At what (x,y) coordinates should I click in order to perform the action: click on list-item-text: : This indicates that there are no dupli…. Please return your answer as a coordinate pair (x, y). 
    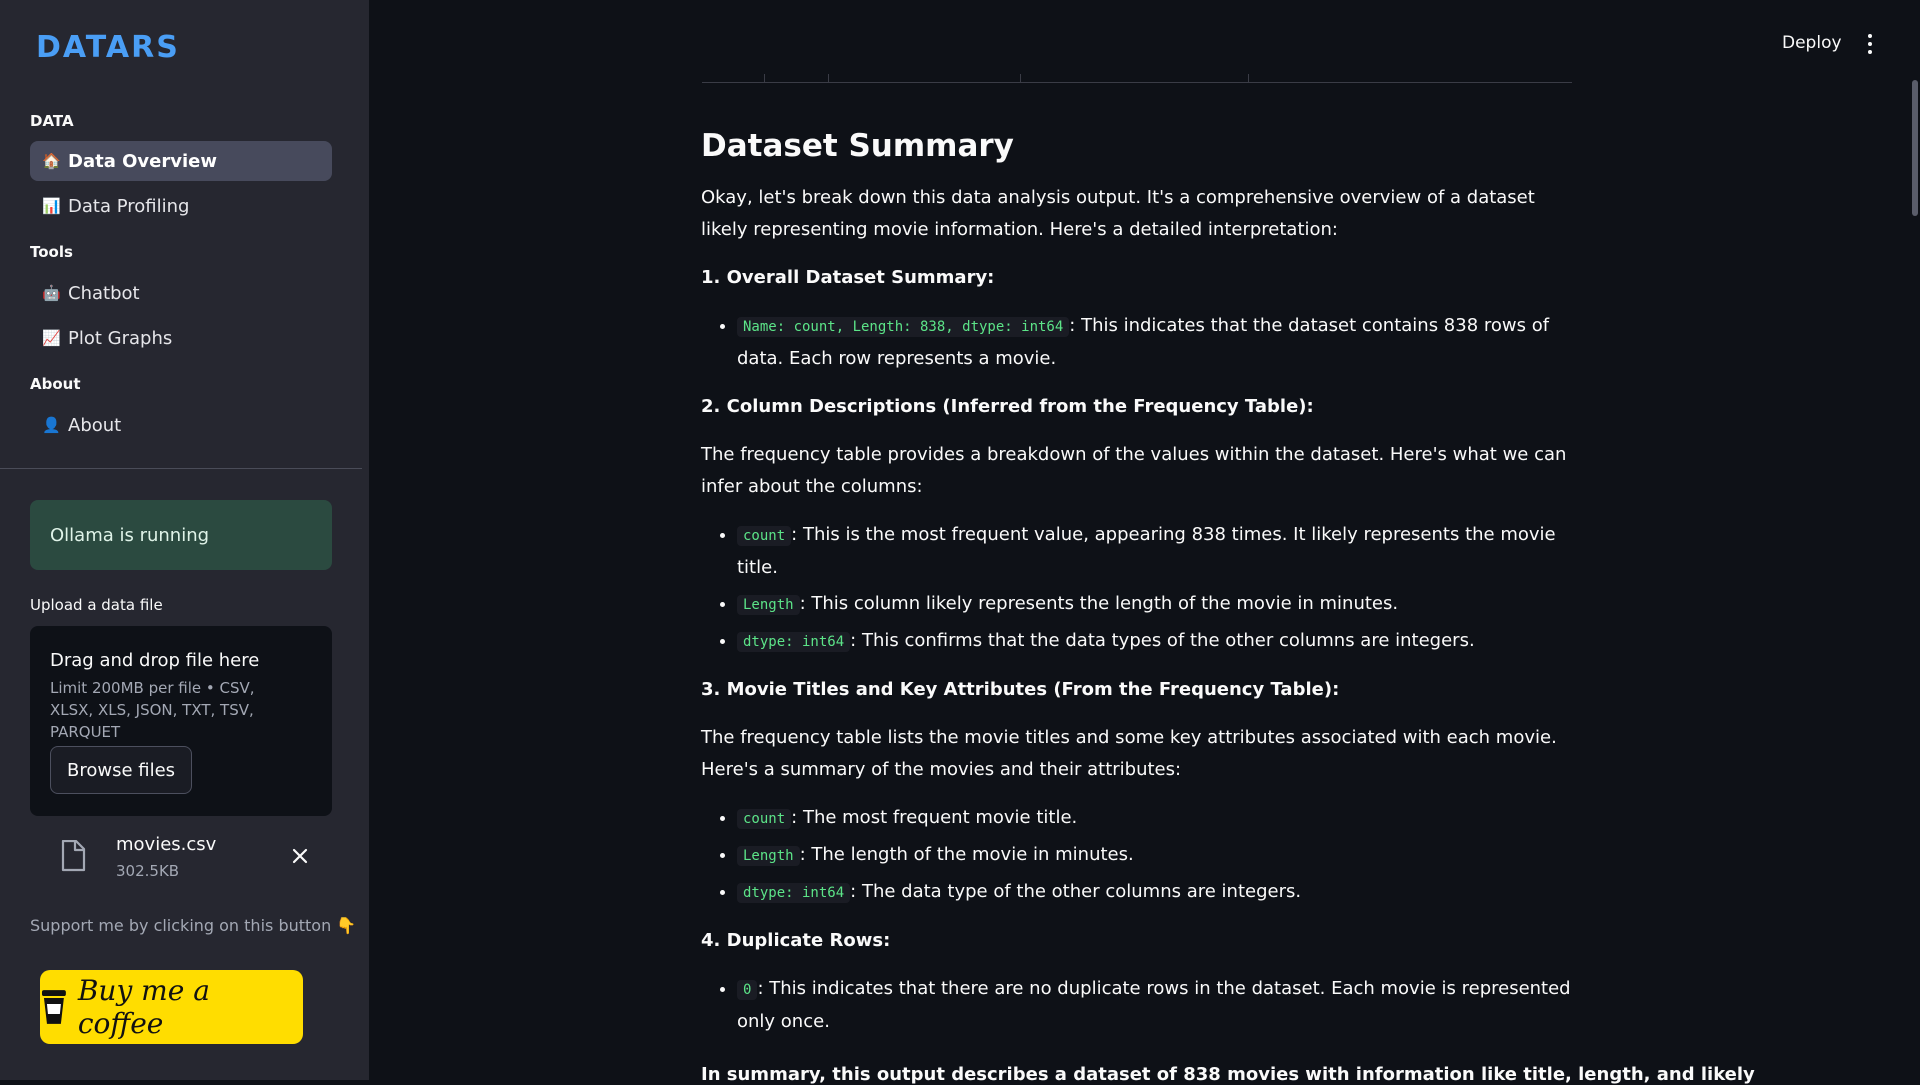
    Looking at the image, I should click on (1154, 1005).